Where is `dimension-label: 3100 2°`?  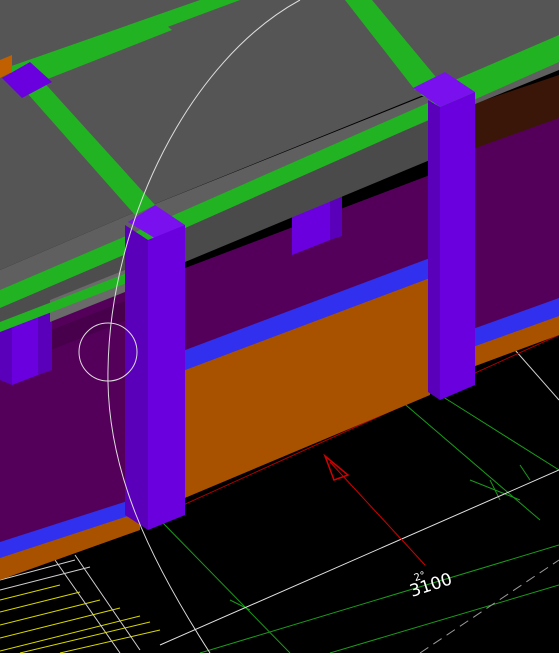 dimension-label: 3100 2° is located at coordinates (430, 585).